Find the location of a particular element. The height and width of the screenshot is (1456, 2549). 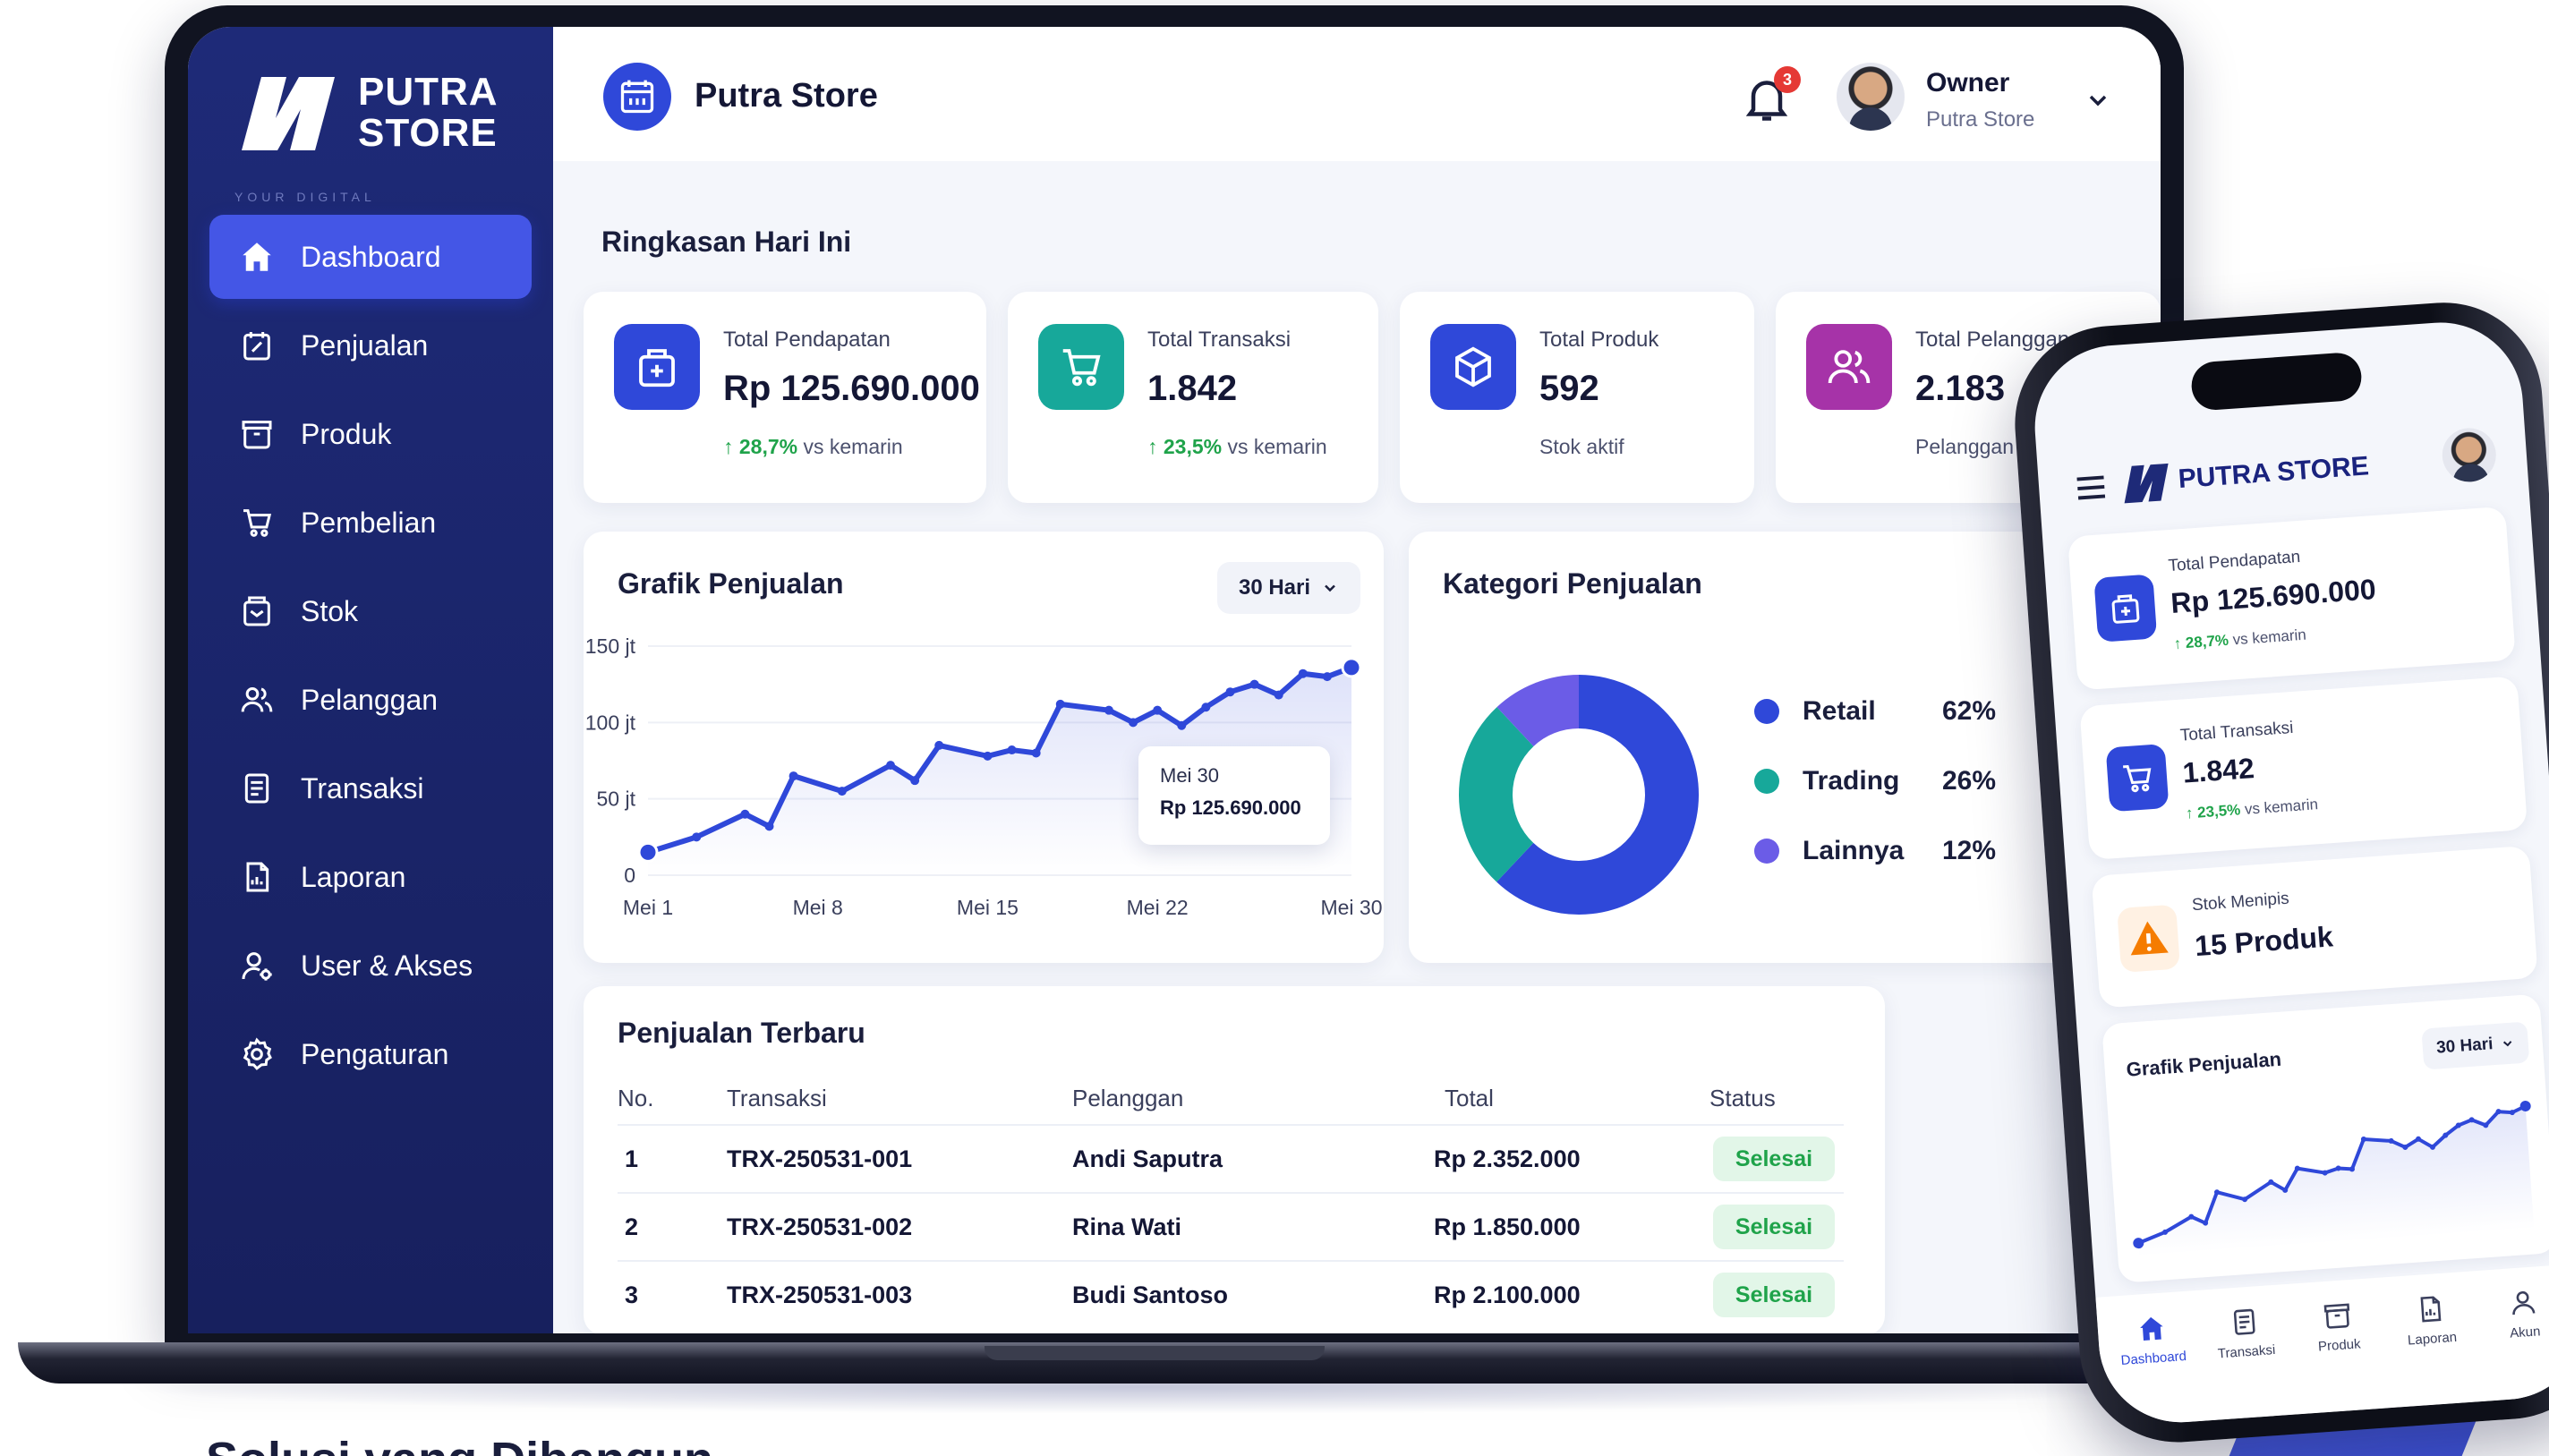

row-customer: Rina Wati is located at coordinates (1127, 1226).